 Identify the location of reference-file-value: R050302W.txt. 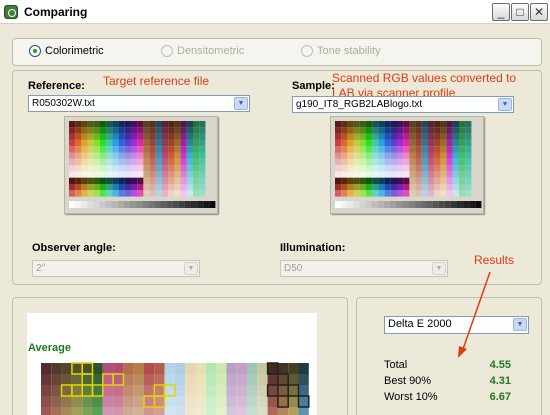
(63, 103).